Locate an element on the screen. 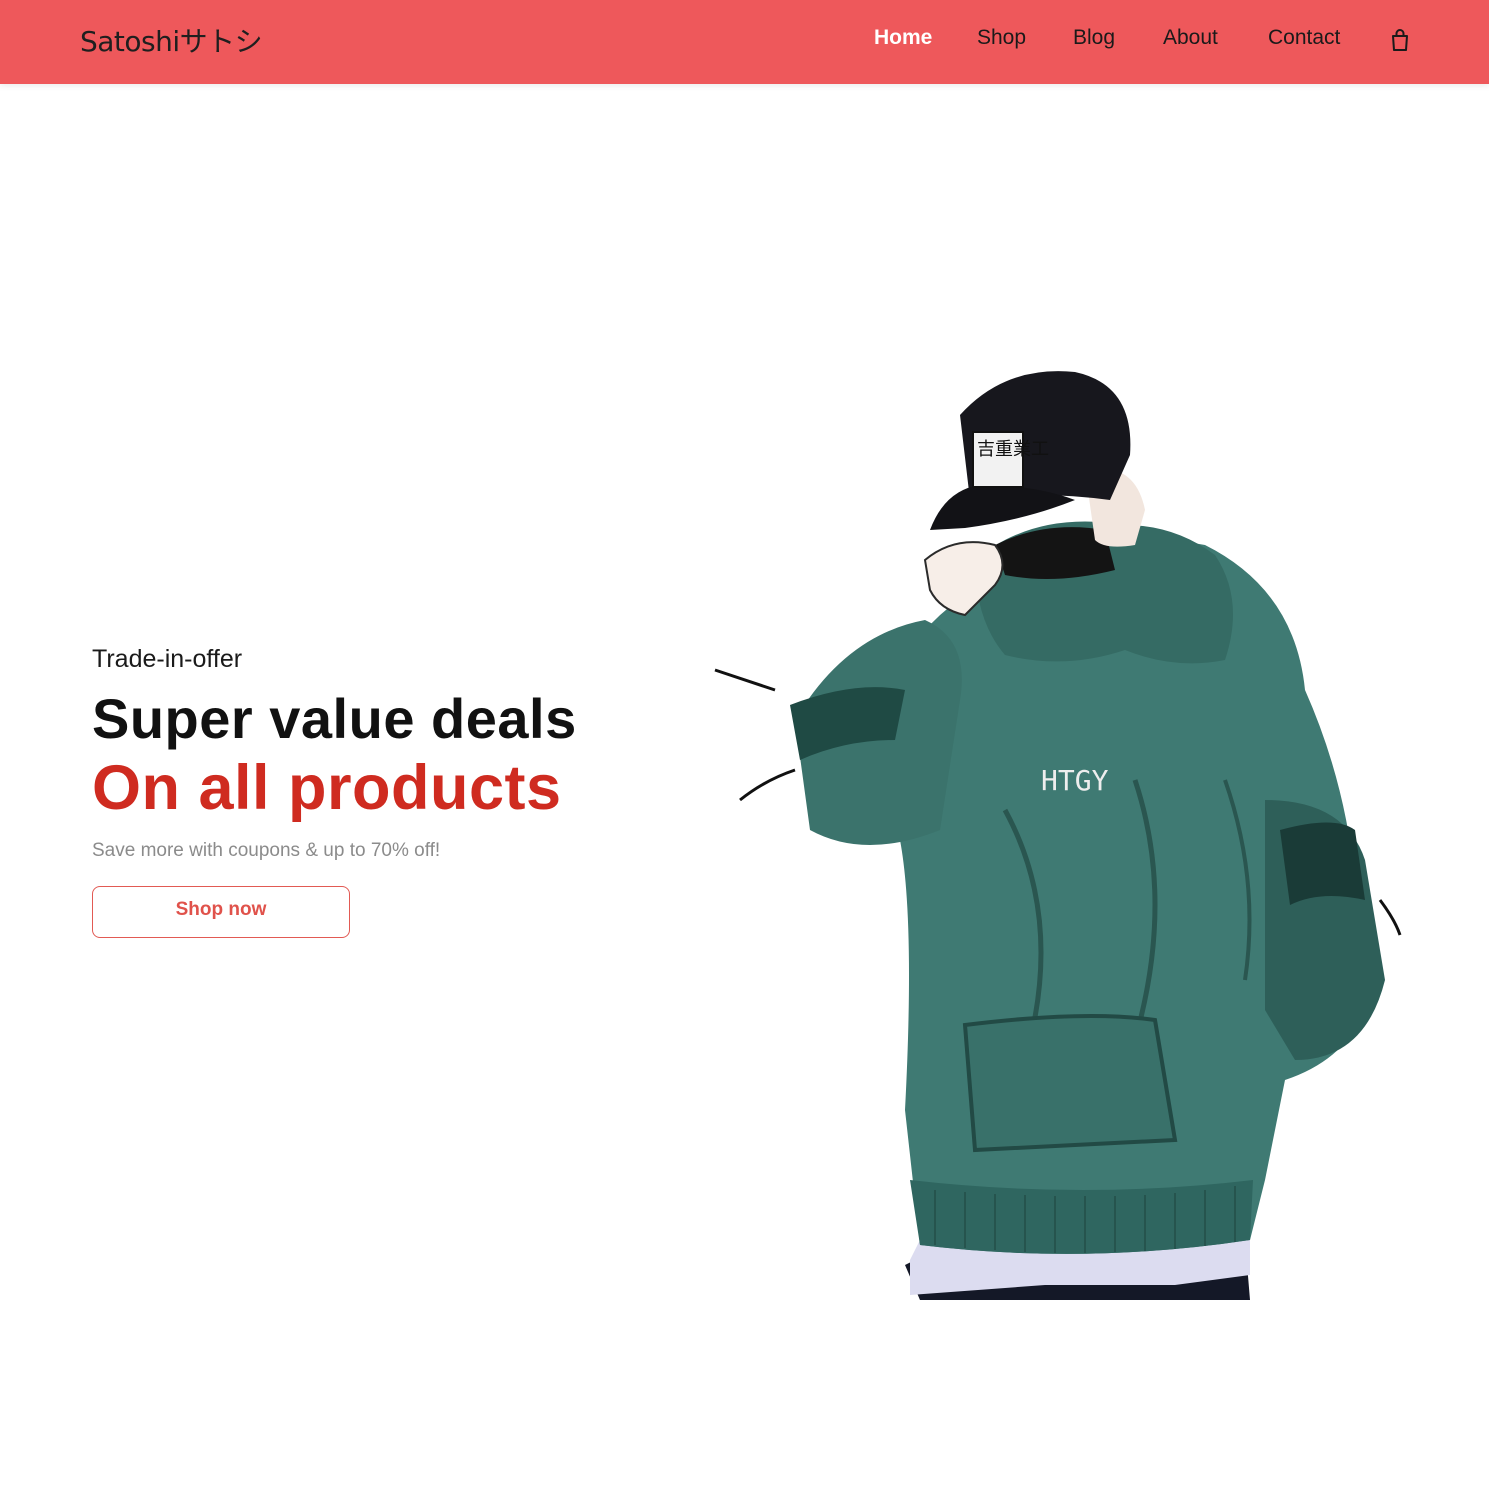 This screenshot has height=1493, width=1489. nav-item-about: About is located at coordinates (1190, 38).